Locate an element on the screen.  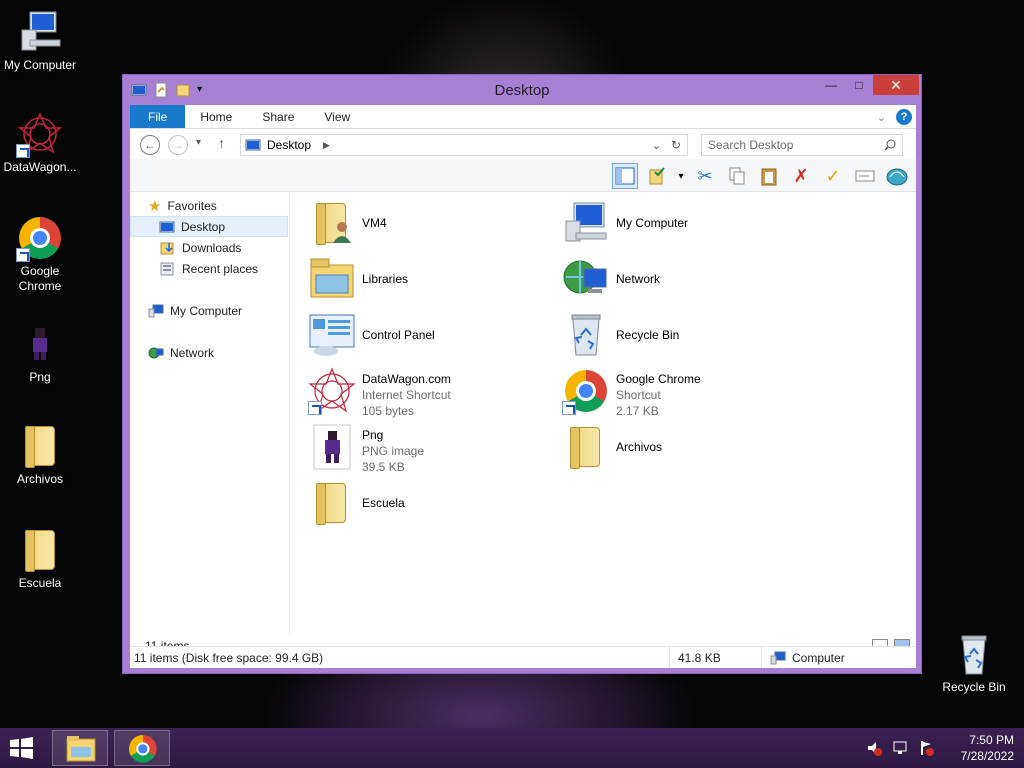
desktop-icon-label: My Computer is located at coordinates (40, 65).